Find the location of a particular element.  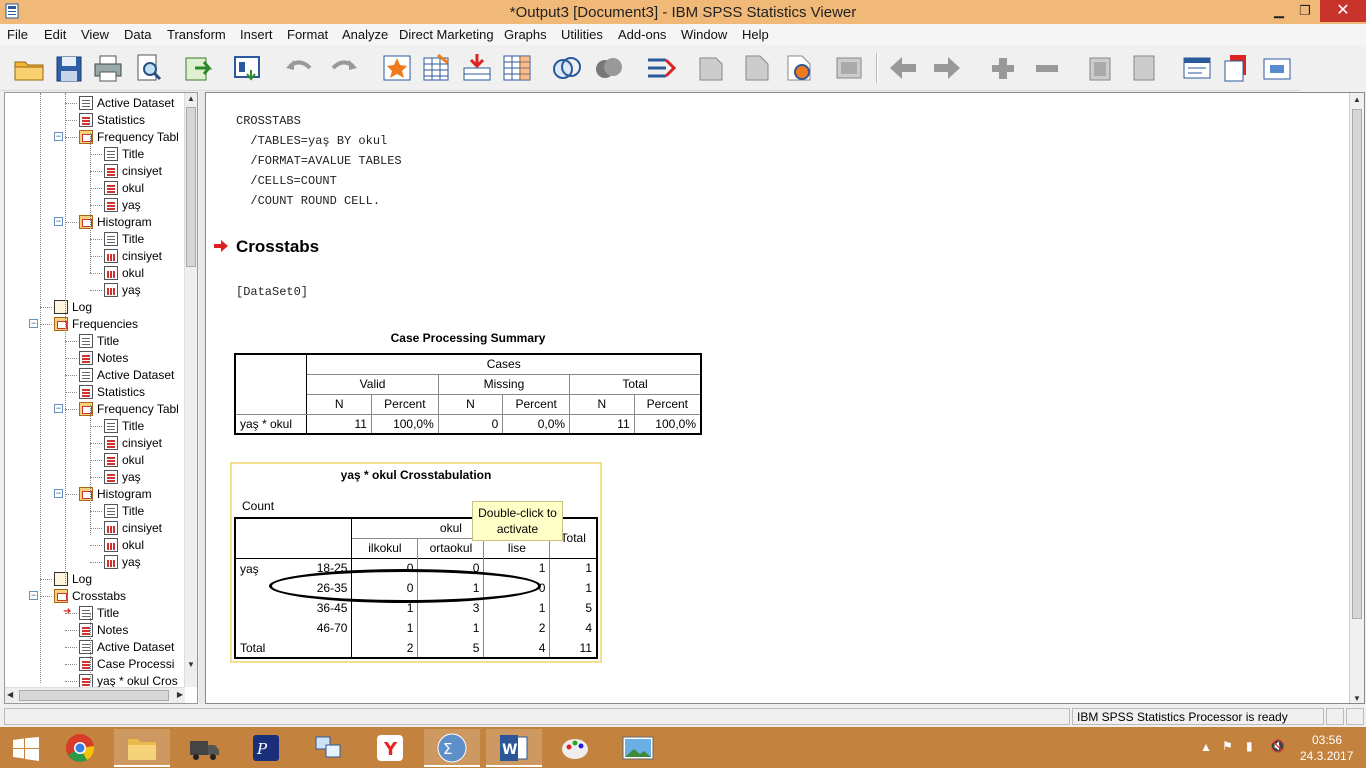

start-icon is located at coordinates (28, 748).